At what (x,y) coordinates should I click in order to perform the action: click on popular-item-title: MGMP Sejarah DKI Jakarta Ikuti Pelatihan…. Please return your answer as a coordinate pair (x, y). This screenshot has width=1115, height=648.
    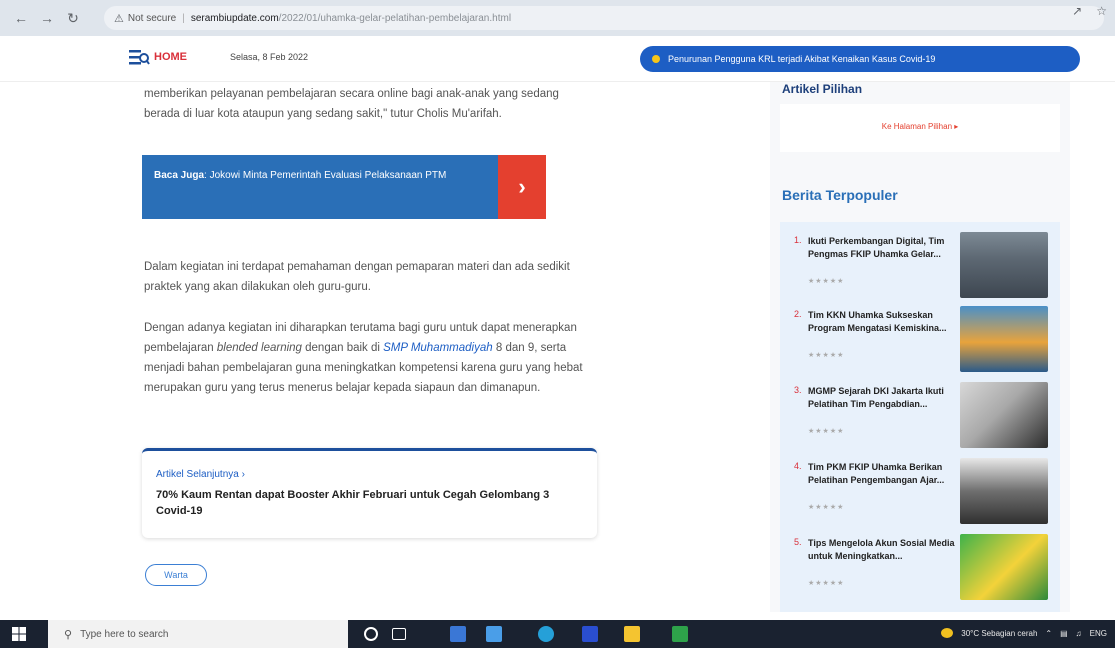
    Looking at the image, I should click on (883, 398).